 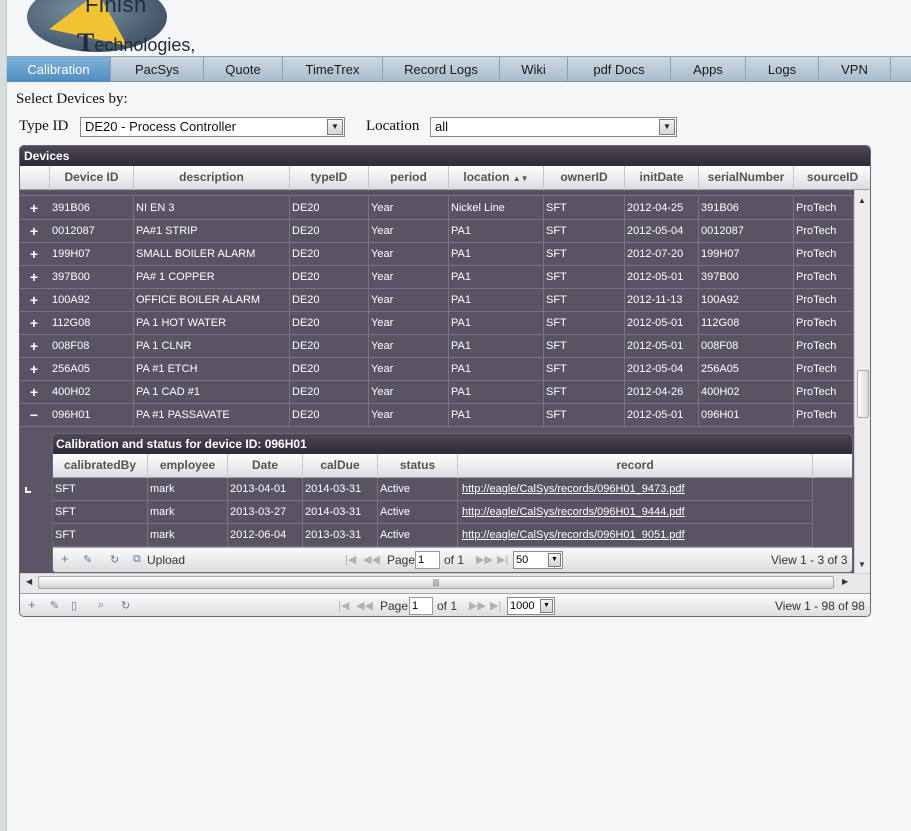 I want to click on scroll-up-icon: ▲, so click(x=862, y=200).